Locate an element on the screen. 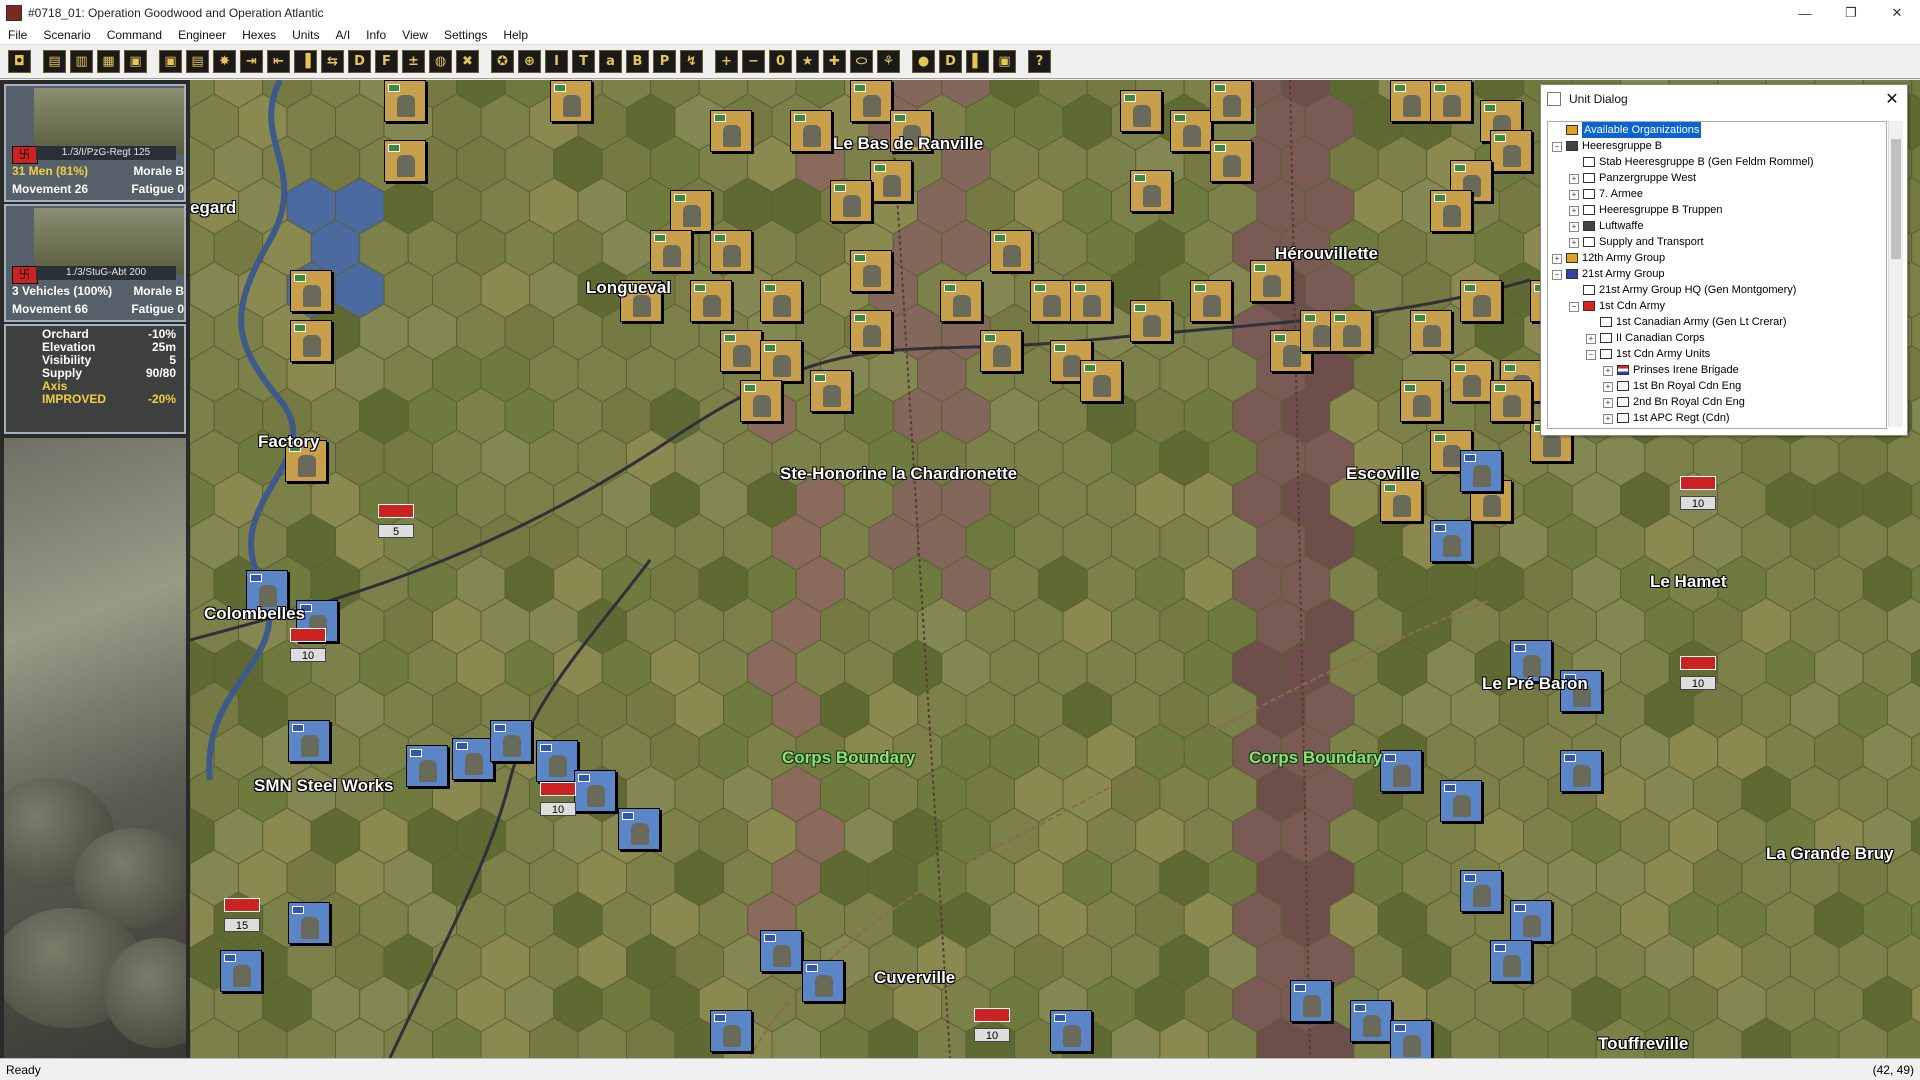 This screenshot has width=1920, height=1080. toolbar-button-36: ? is located at coordinates (1039, 61).